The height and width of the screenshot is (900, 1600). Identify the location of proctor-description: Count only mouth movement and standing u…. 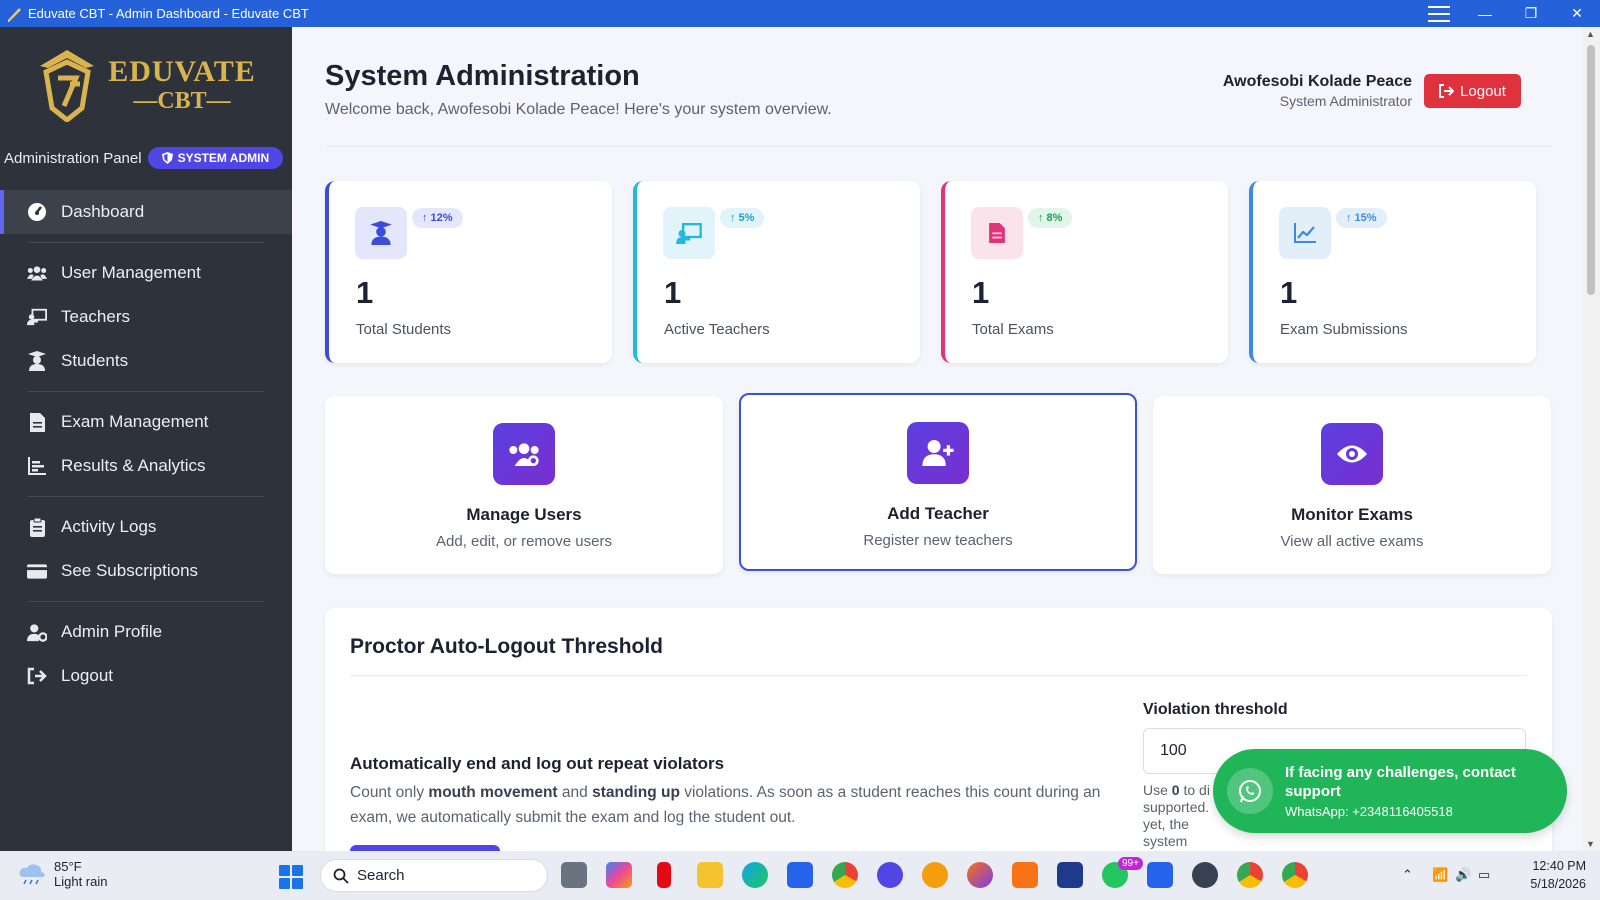
(725, 805).